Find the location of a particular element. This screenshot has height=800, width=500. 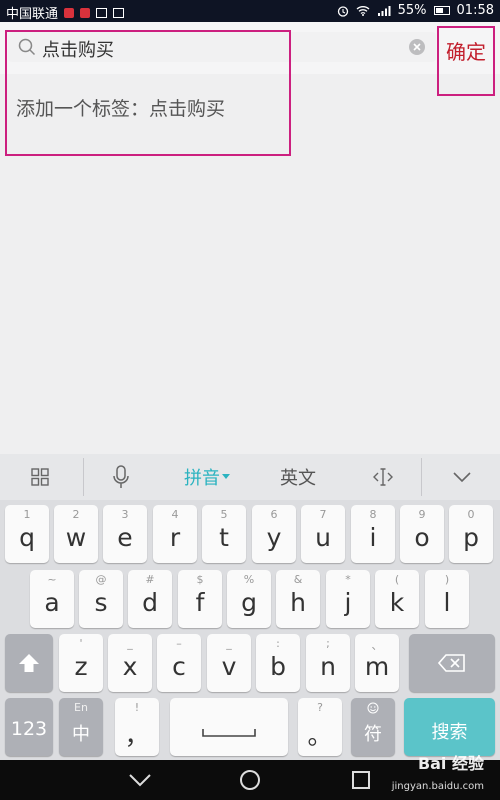

key-t: 5t is located at coordinates (224, 534).